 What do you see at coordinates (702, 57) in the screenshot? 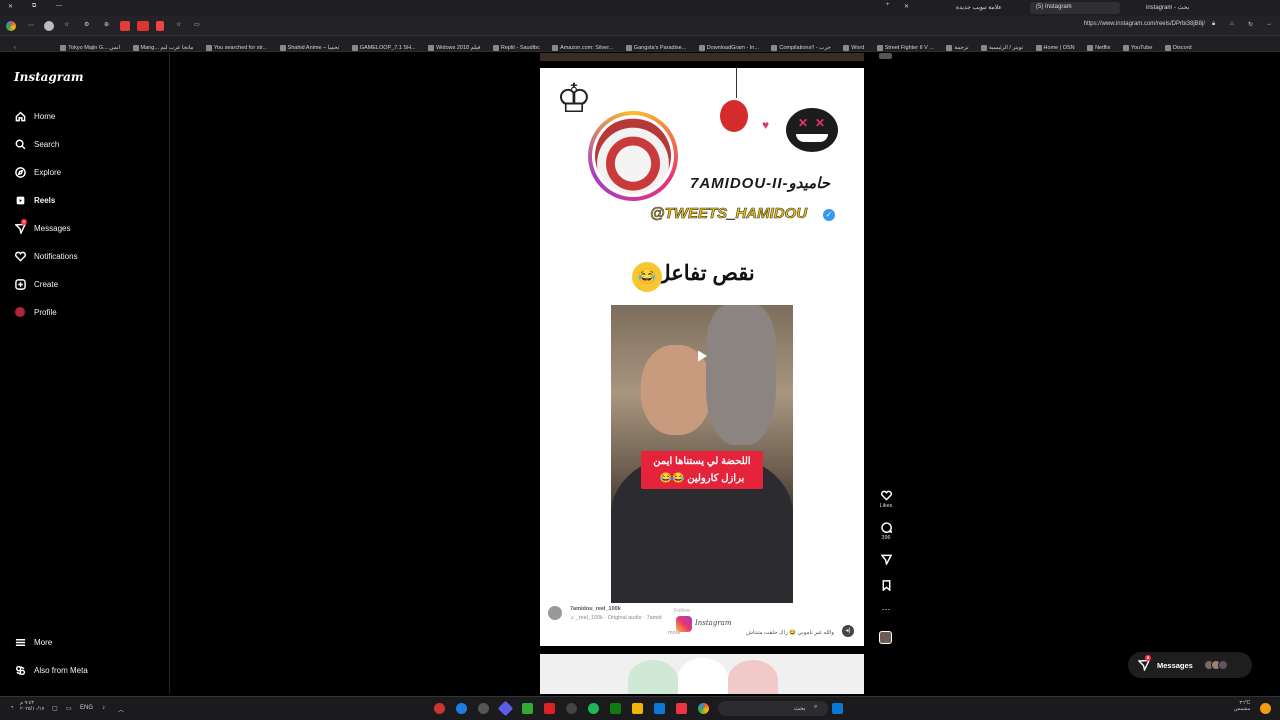
I see `previous-reel-peek` at bounding box center [702, 57].